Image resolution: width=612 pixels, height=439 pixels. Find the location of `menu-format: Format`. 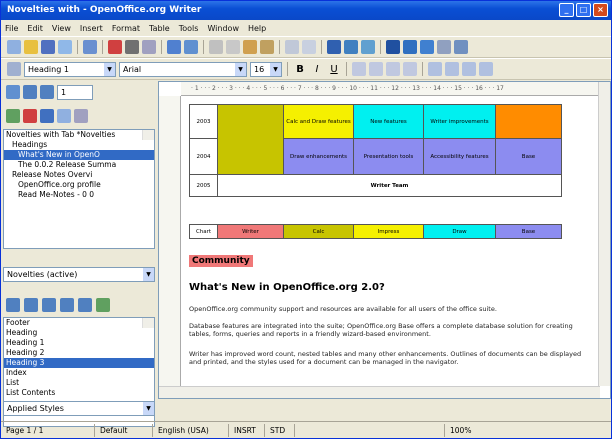

menu-format: Format is located at coordinates (126, 28).